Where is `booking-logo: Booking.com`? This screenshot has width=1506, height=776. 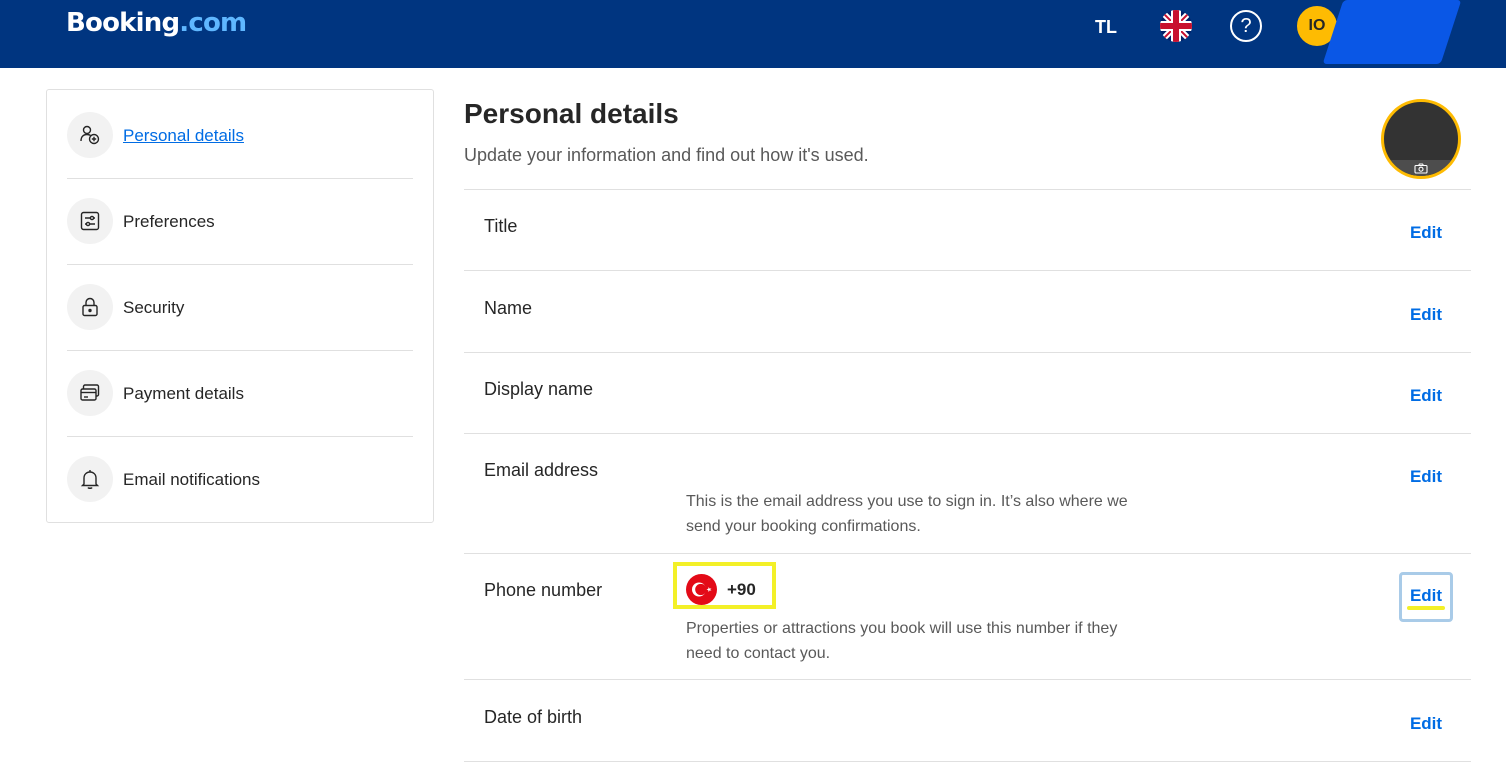 booking-logo: Booking.com is located at coordinates (156, 23).